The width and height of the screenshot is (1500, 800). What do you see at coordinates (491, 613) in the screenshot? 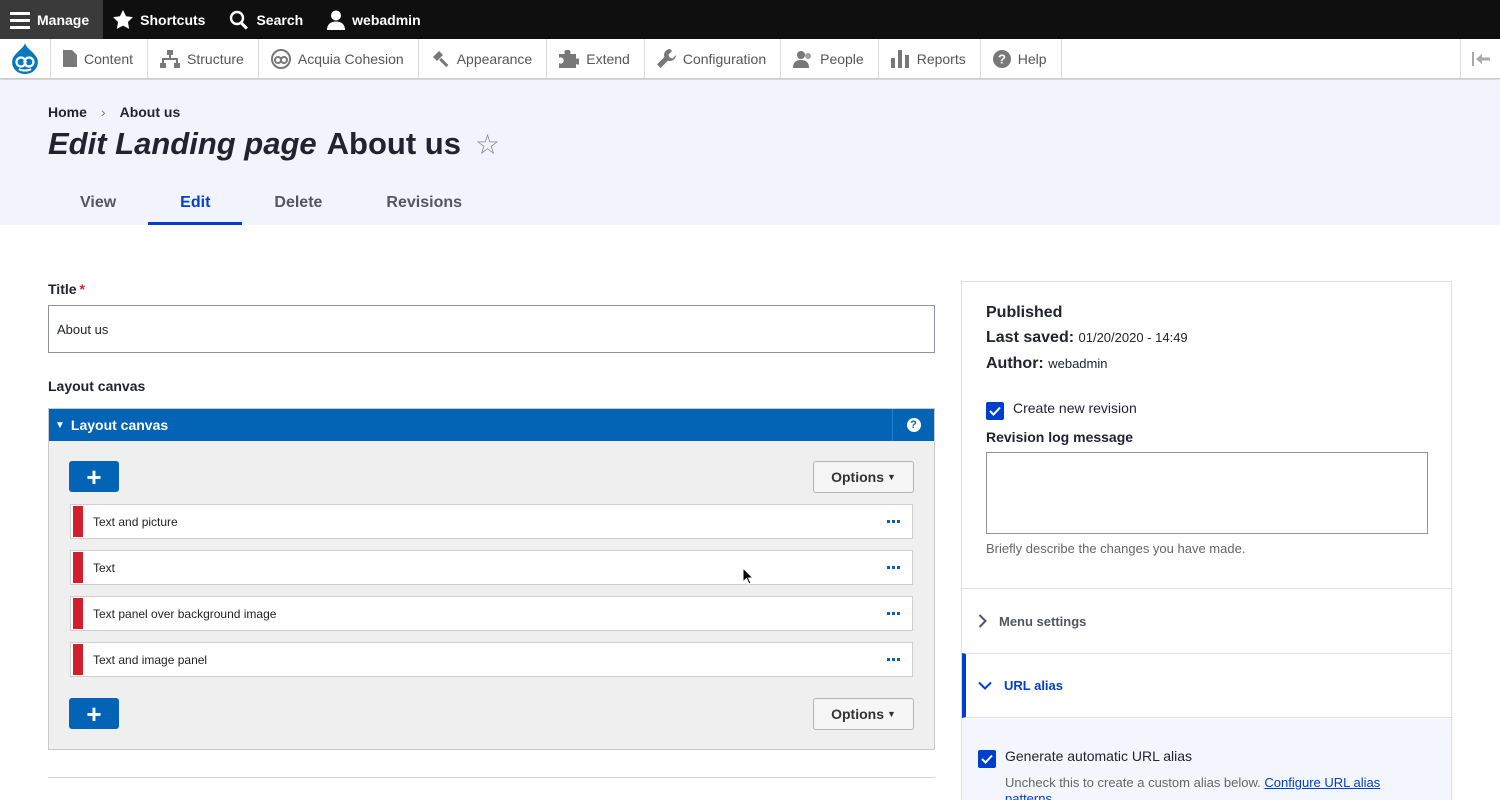
I see `layout-item: Text panel over background image` at bounding box center [491, 613].